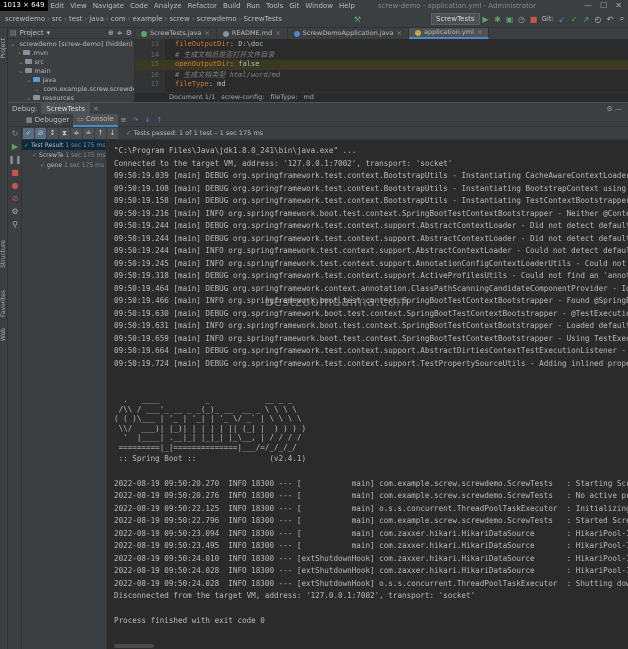 The image size is (628, 649). I want to click on project-view-select: Project, so click(32, 33).